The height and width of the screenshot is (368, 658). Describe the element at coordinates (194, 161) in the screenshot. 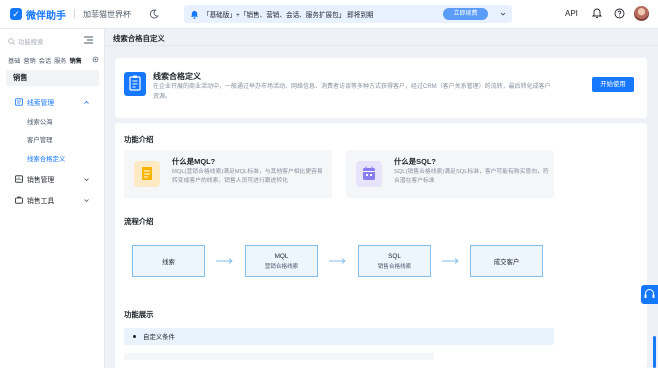

I see `mql-title: 什么是MQL?` at that location.